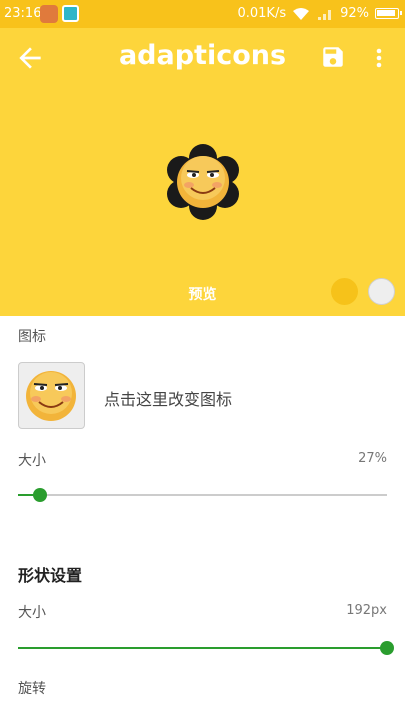  What do you see at coordinates (23, 13) in the screenshot?
I see `status-time: 23:16` at bounding box center [23, 13].